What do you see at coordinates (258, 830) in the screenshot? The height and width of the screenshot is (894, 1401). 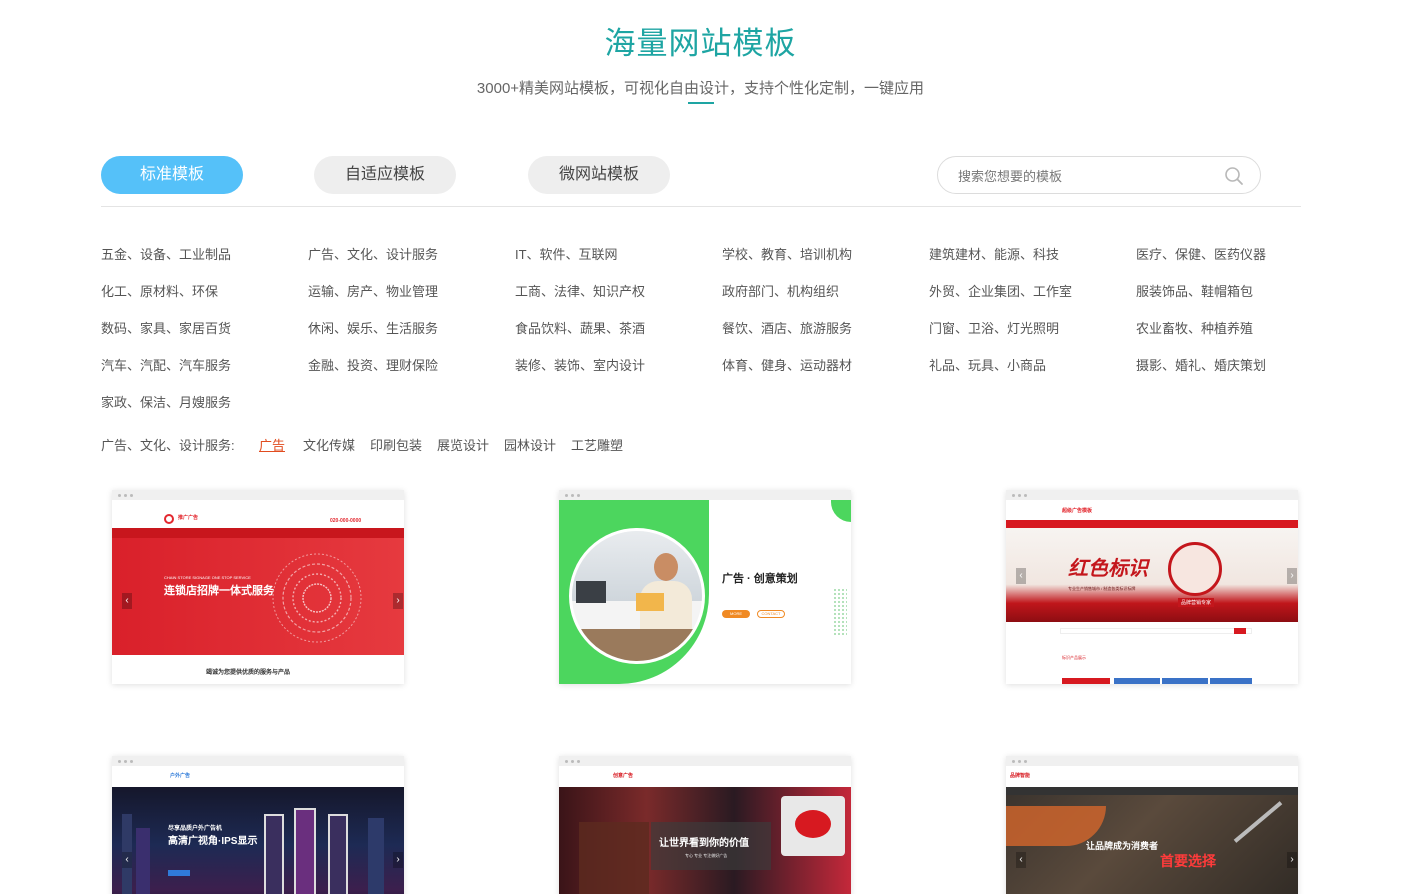 I see `template-preview: 户外广告 尽享品质户外广告机 高清广视角·IPS显示 ‹ ›` at bounding box center [258, 830].